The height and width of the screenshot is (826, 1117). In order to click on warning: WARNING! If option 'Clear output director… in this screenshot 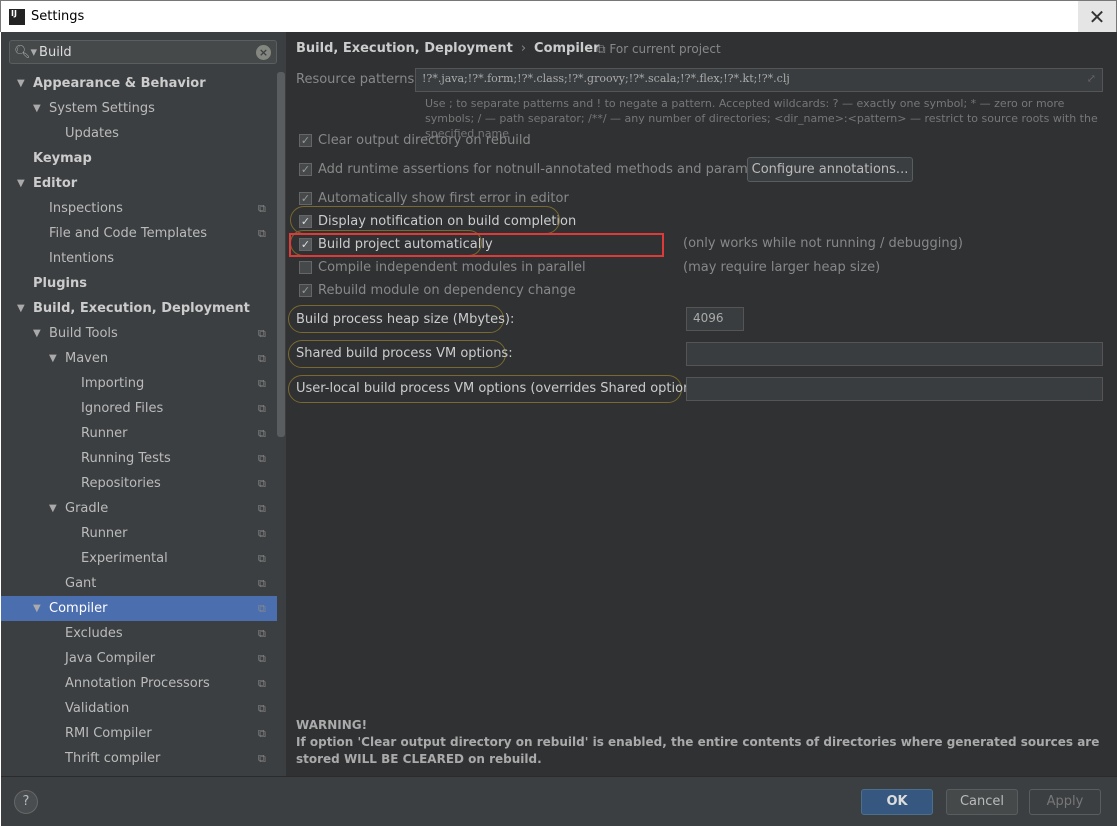, I will do `click(701, 742)`.